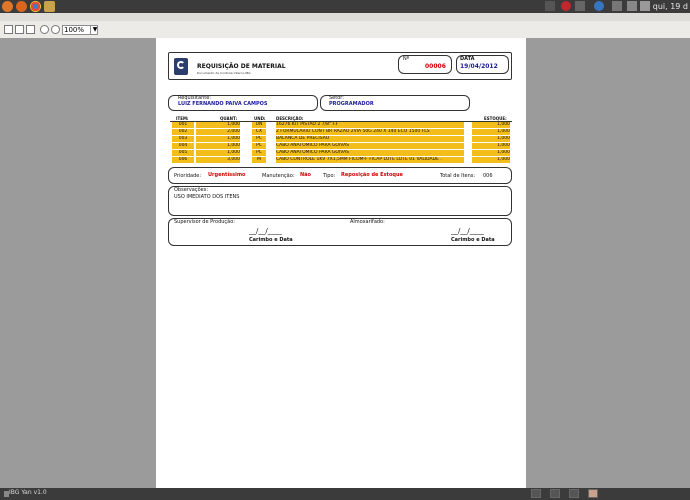 Image resolution: width=690 pixels, height=500 pixels. What do you see at coordinates (435, 66) in the screenshot?
I see `requisition-number: 00006` at bounding box center [435, 66].